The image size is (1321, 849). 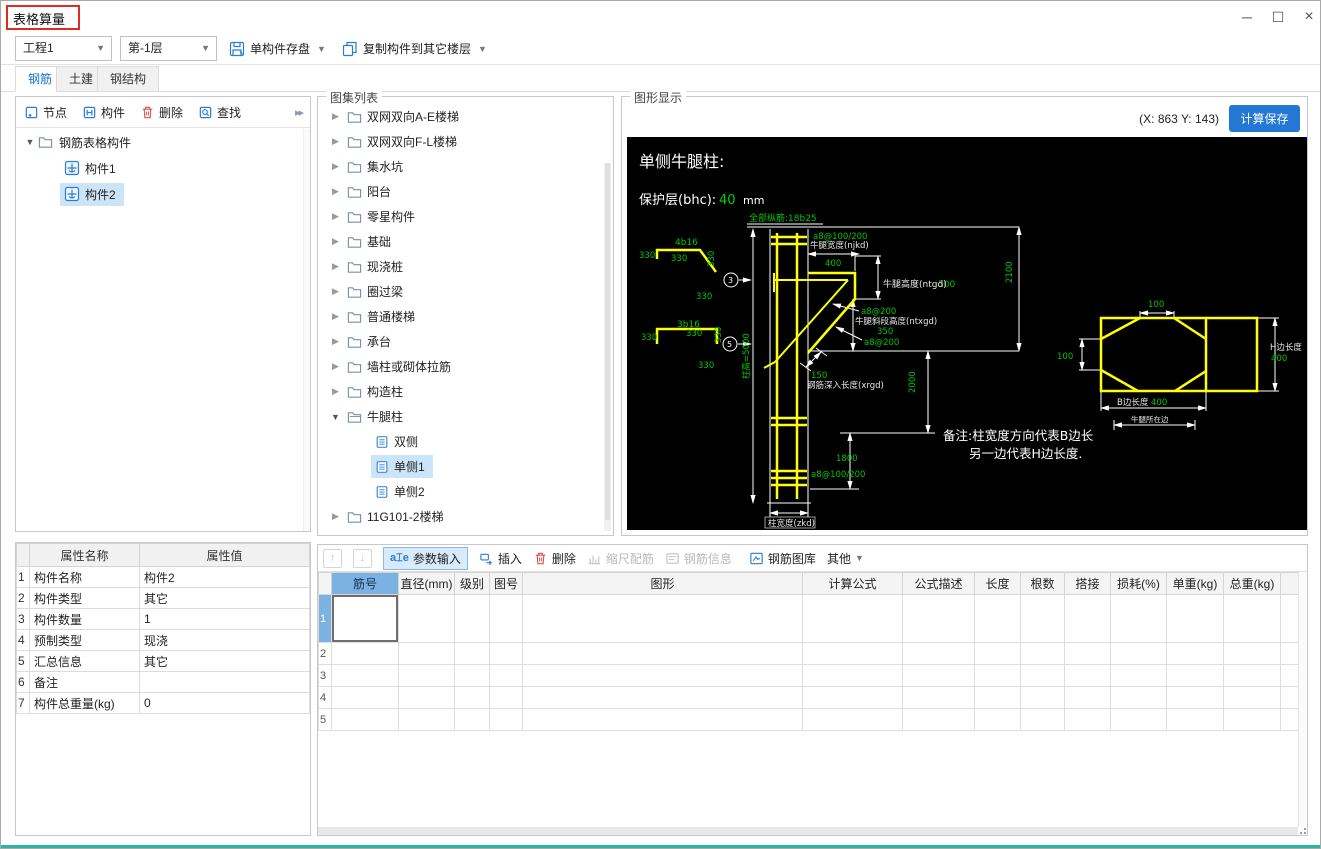 What do you see at coordinates (845, 558) in the screenshot?
I see `other-button: 其他 ▼` at bounding box center [845, 558].